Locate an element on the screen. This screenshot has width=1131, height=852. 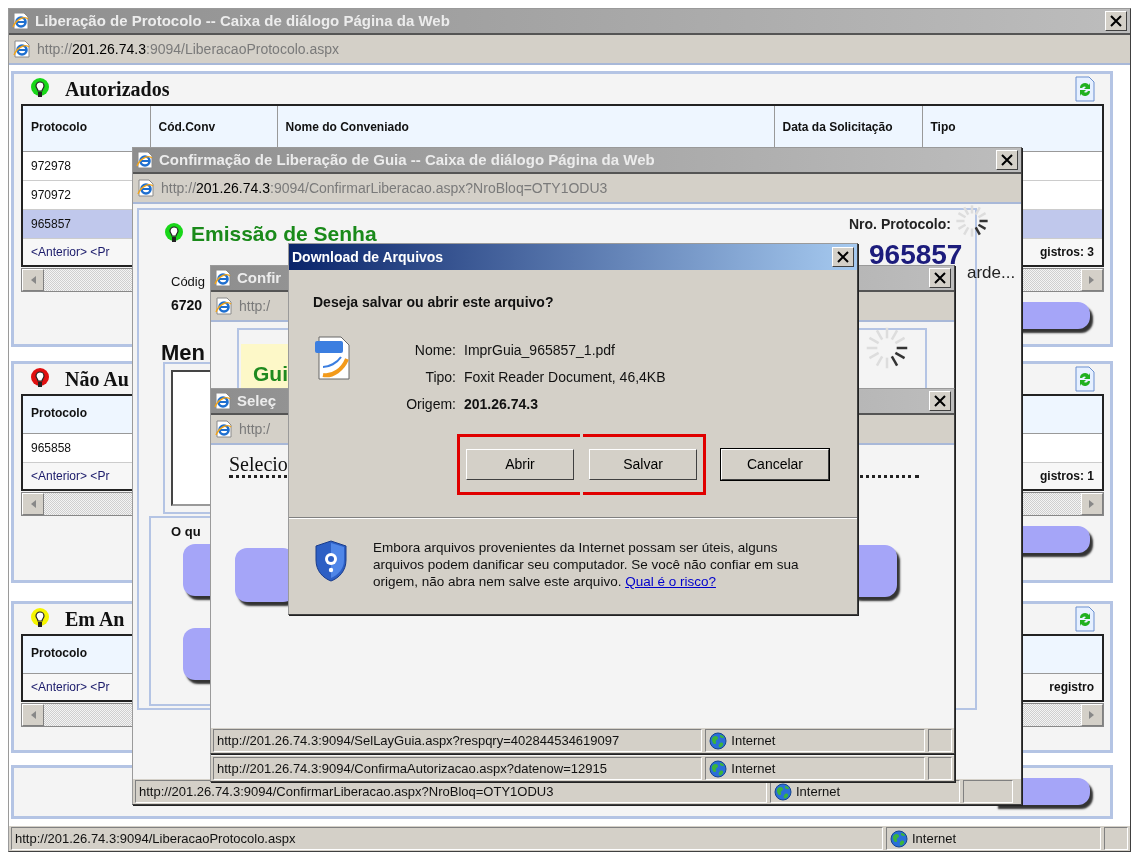
window-title: Liberação de Protocolo -- Caixa de diálogo Página da Web is located at coordinates (242, 20).